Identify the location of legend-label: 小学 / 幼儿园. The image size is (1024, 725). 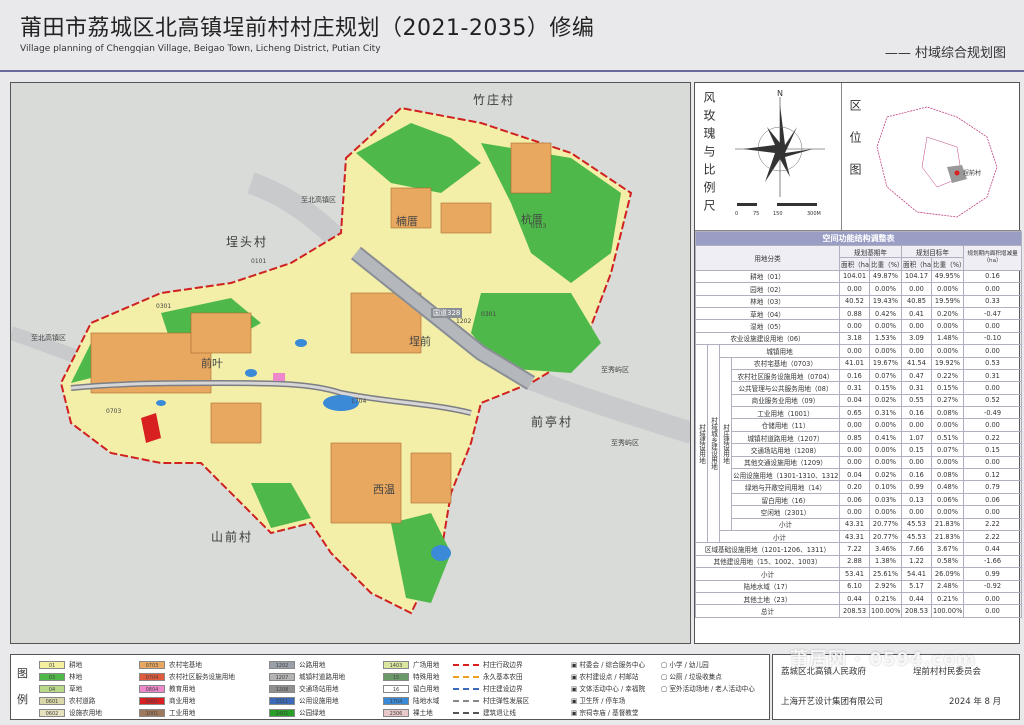
(689, 665).